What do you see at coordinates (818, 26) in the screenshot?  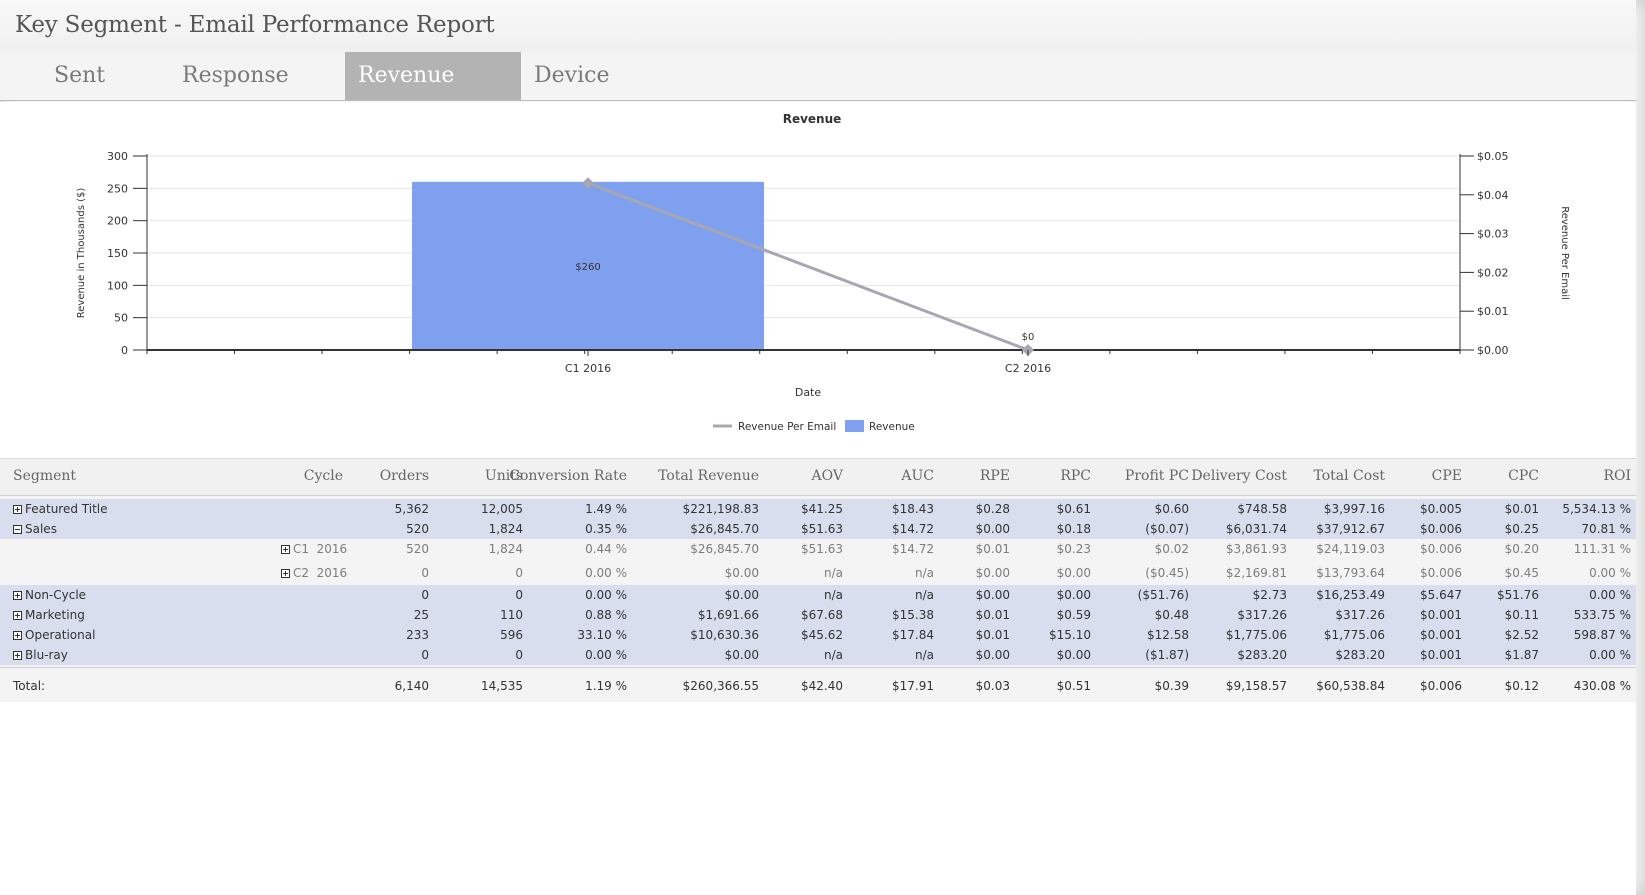 I see `title-bar: Key Segment - Email Performance Report` at bounding box center [818, 26].